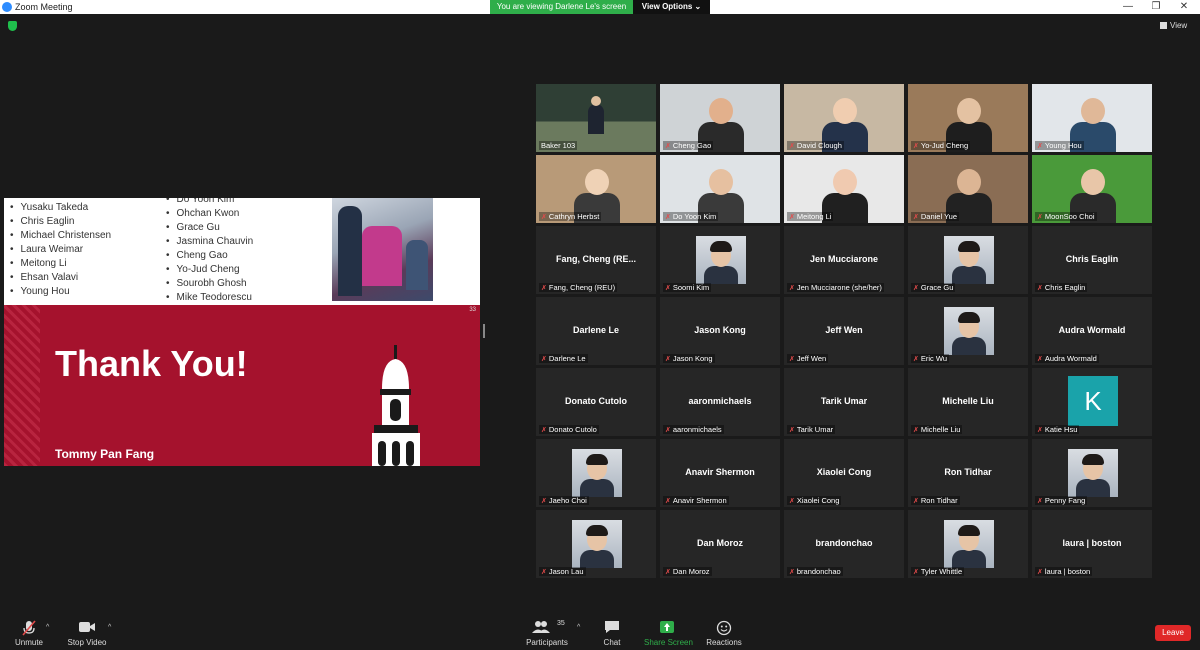  What do you see at coordinates (87, 631) in the screenshot?
I see `stop-video-button: Stop Video` at bounding box center [87, 631].